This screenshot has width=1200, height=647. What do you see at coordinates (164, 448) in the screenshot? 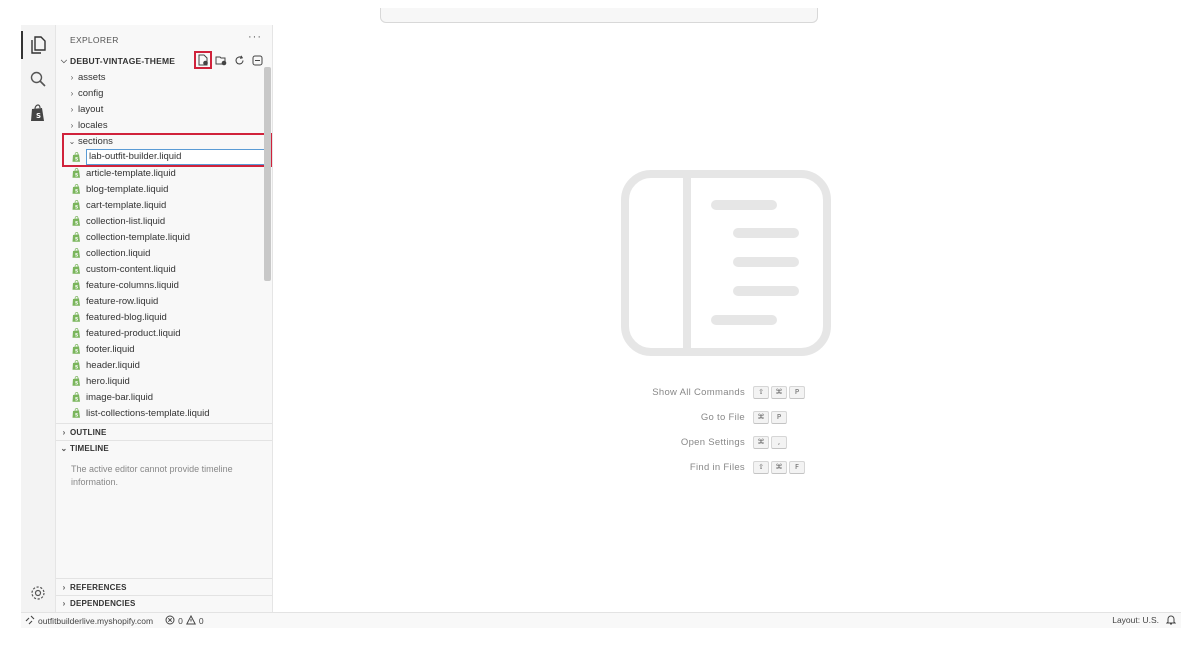
I see `timeline-panel-header: ⌄ TIMELINE` at bounding box center [164, 448].